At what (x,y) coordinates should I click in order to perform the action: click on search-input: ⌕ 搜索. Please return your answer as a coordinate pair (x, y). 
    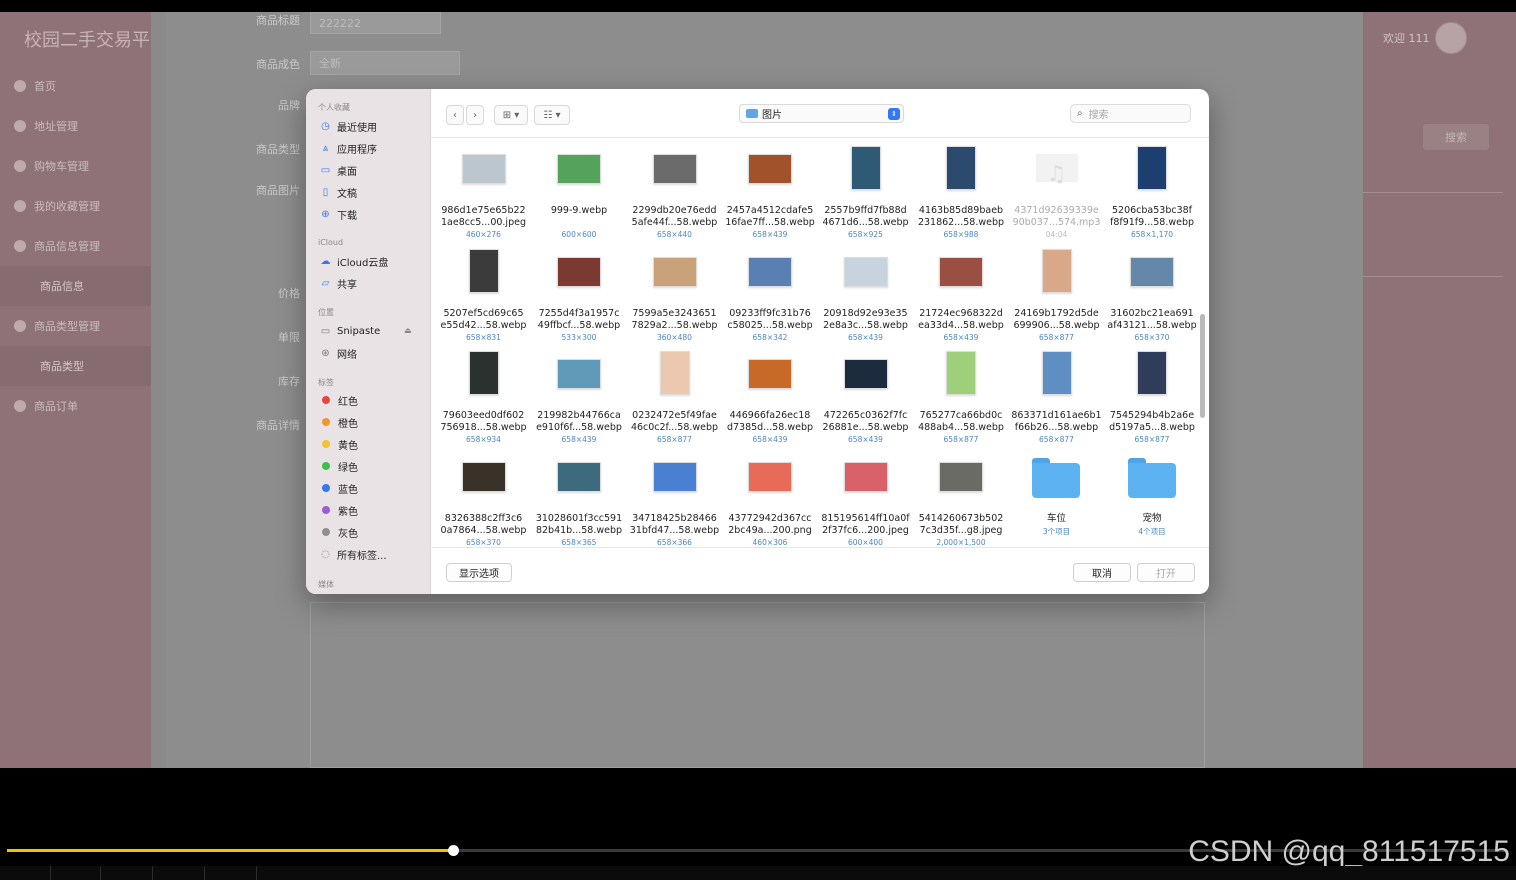
    Looking at the image, I should click on (1130, 113).